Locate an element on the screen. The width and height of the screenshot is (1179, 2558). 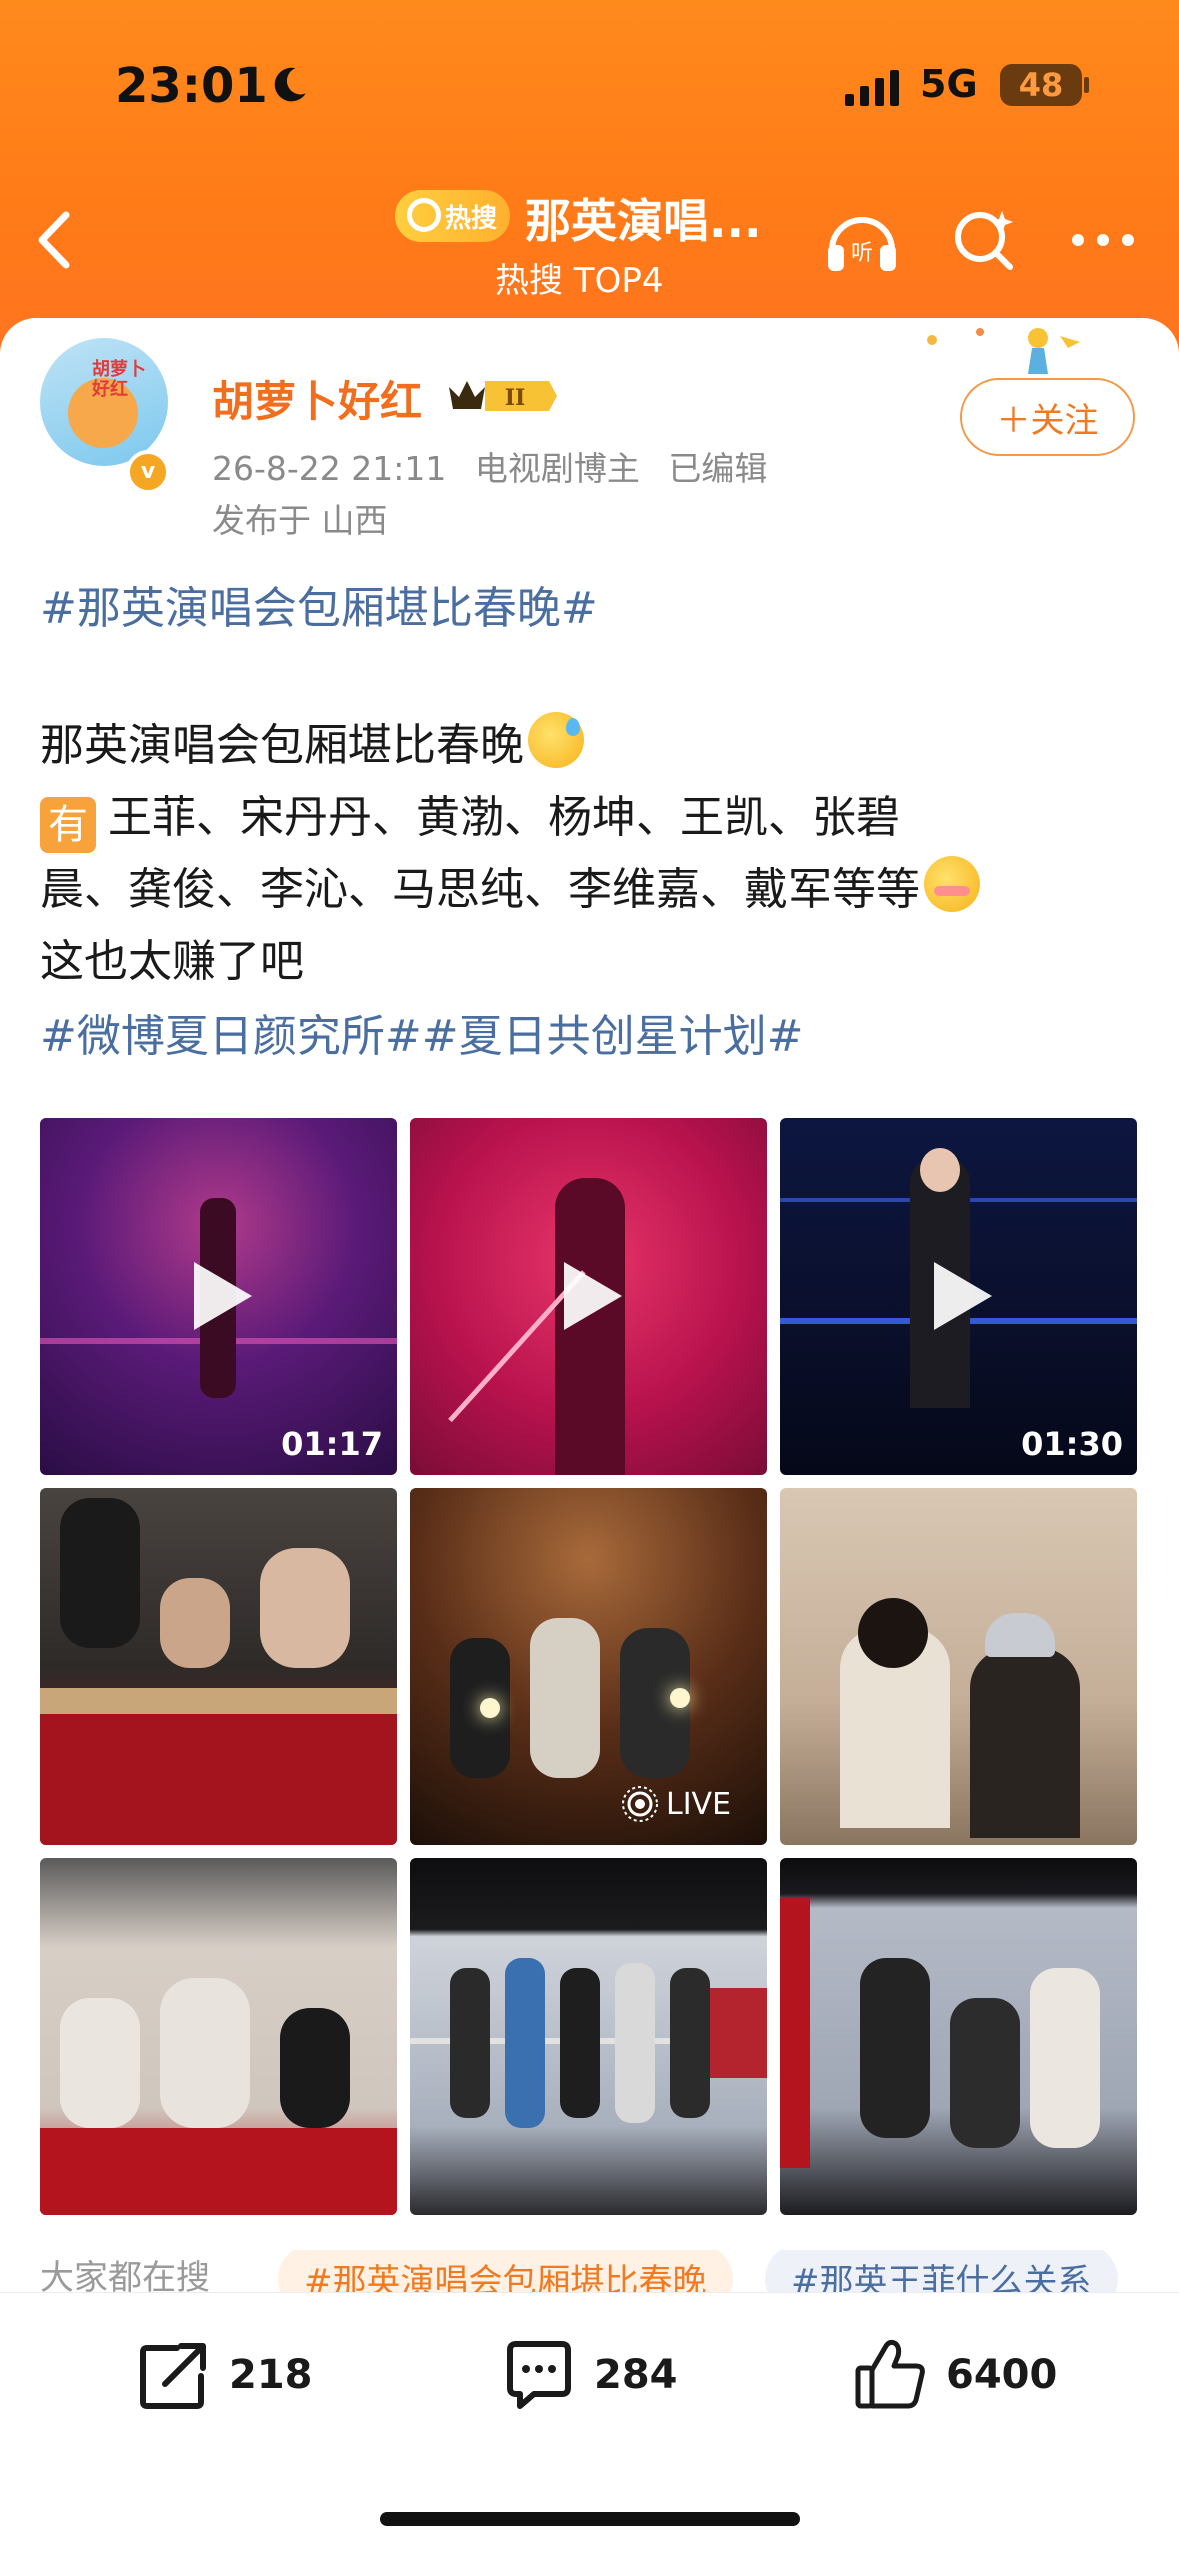
live-label: LIVE is located at coordinates (699, 1804).